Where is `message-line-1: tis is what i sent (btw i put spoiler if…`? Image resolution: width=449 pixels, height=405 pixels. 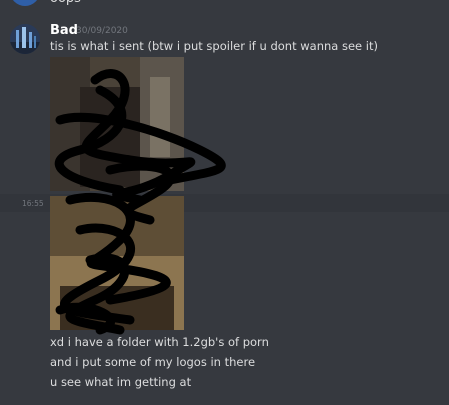
message-line-1: tis is what i sent (btw i put spoiler if… is located at coordinates (214, 46).